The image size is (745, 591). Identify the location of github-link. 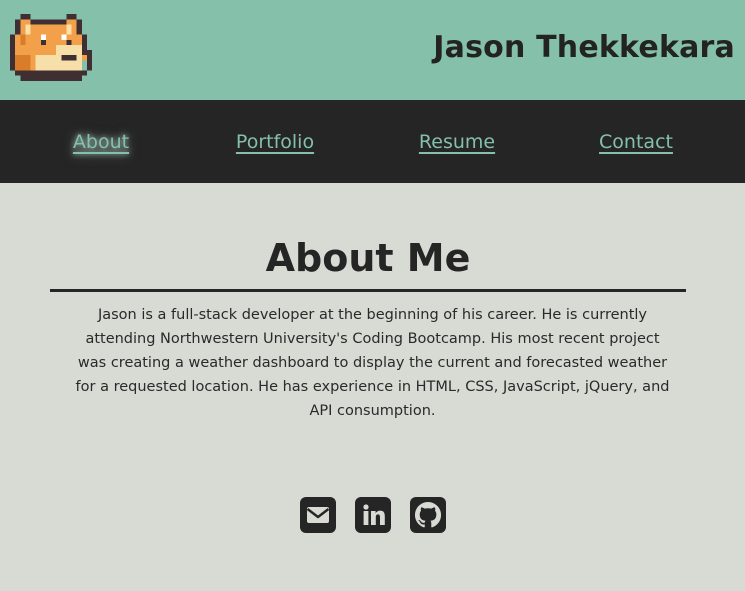
(428, 515).